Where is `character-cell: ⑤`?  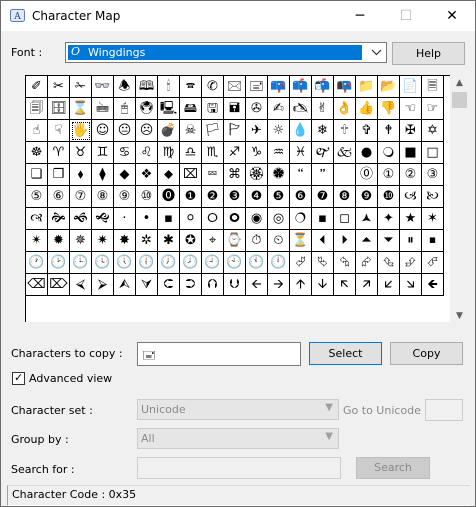
character-cell: ⑤ is located at coordinates (37, 197).